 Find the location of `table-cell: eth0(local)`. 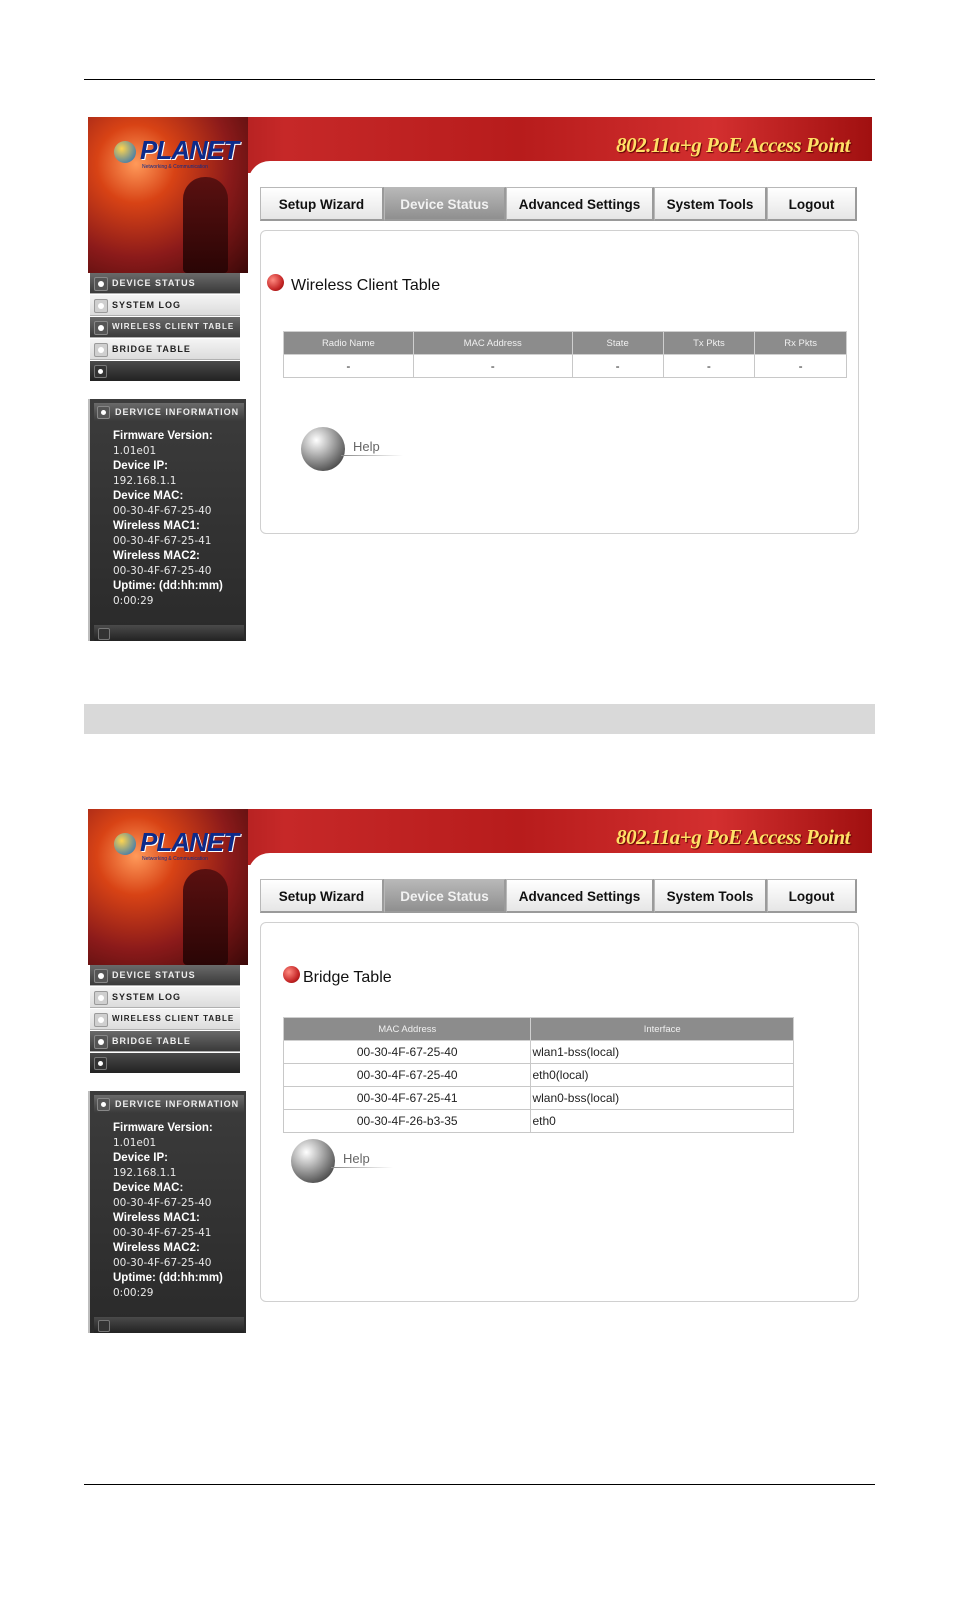

table-cell: eth0(local) is located at coordinates (662, 1075).